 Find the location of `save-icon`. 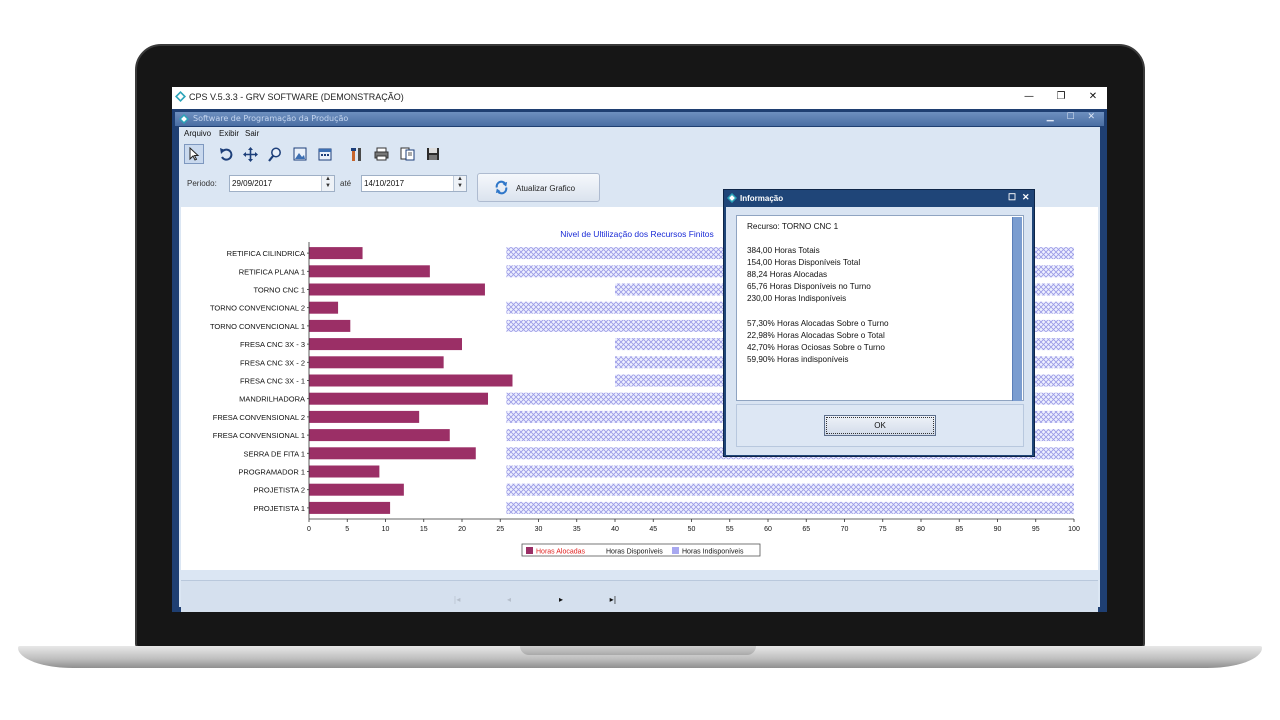

save-icon is located at coordinates (433, 154).